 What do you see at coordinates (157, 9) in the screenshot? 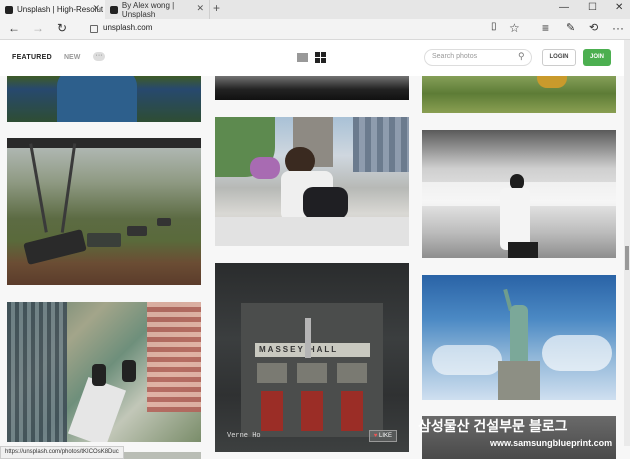
I see `tab-alex-wong: By Alex wong | Unsplash ✕` at bounding box center [157, 9].